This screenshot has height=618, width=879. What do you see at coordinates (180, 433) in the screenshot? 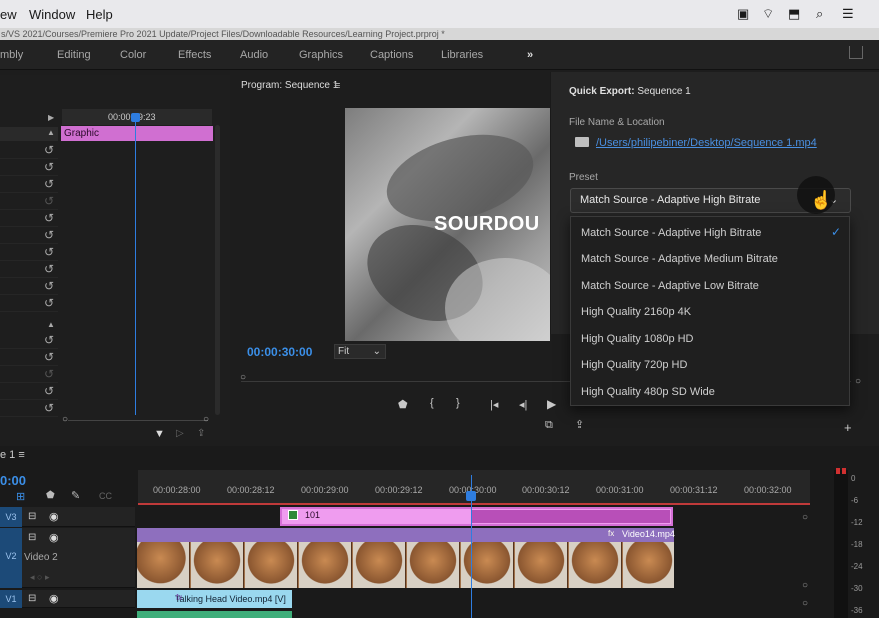
I see `play-audio-icon: ▷` at bounding box center [180, 433].